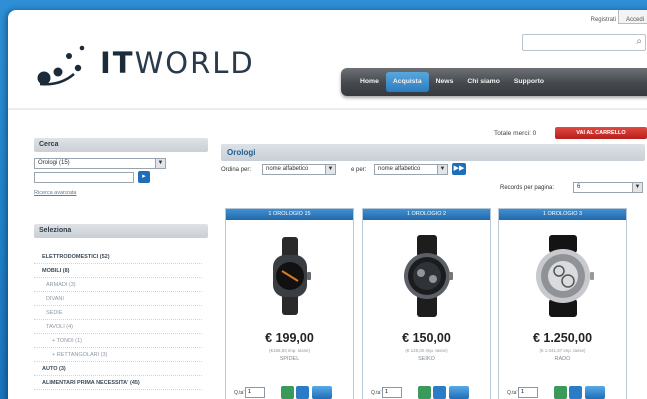 The image size is (647, 399). What do you see at coordinates (118, 271) in the screenshot?
I see `category-item: MOBILI (8)` at bounding box center [118, 271].